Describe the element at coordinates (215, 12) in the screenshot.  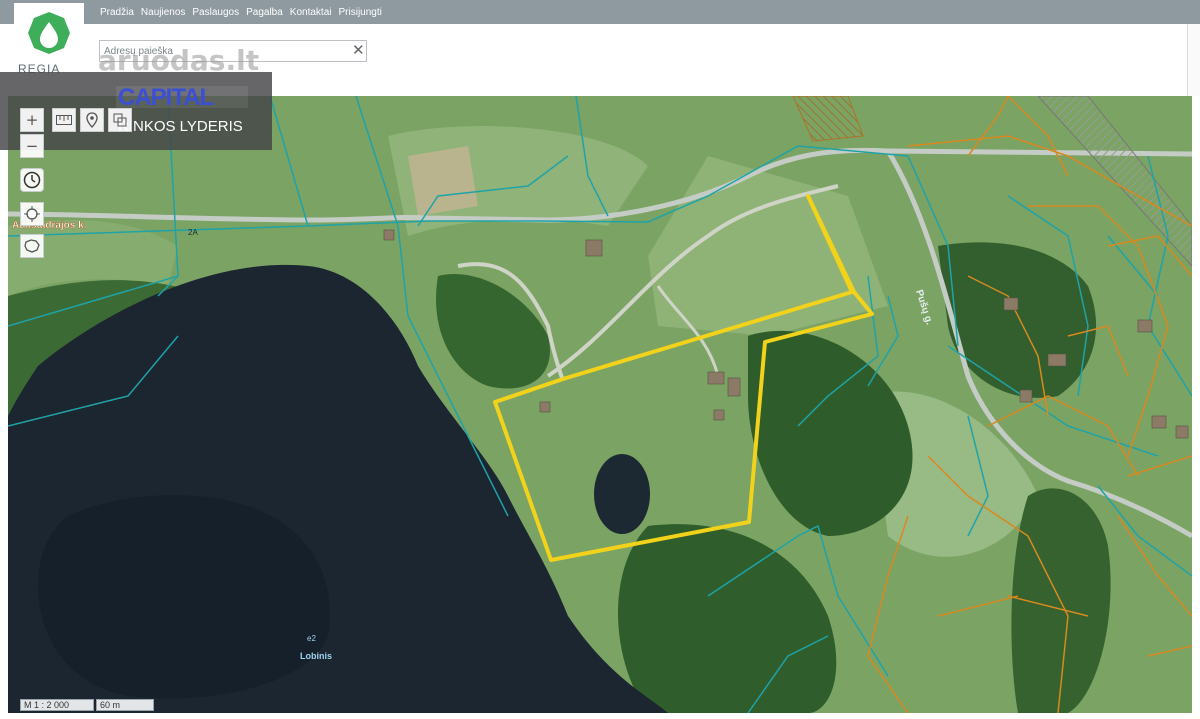
I see `nav-services: Paslaugos` at that location.